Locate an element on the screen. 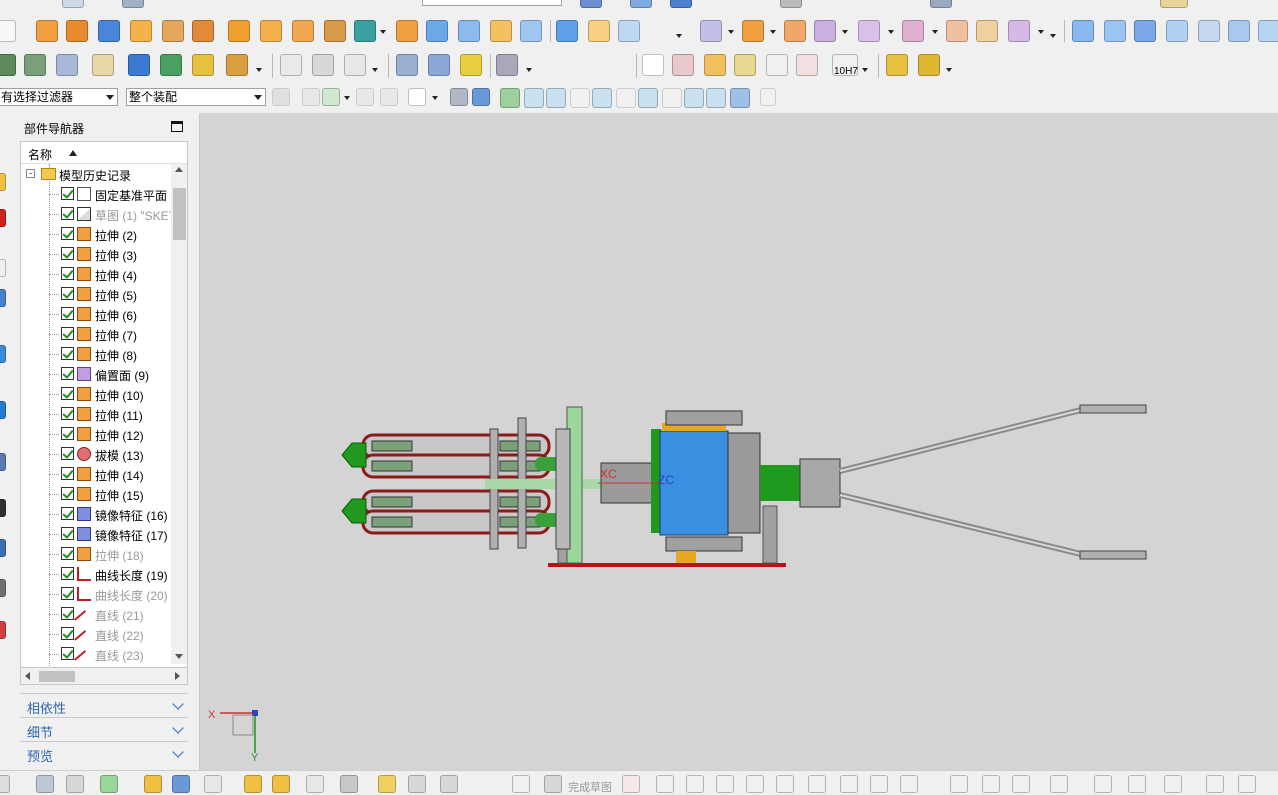  rectangle-tool-icon is located at coordinates (8, 31).